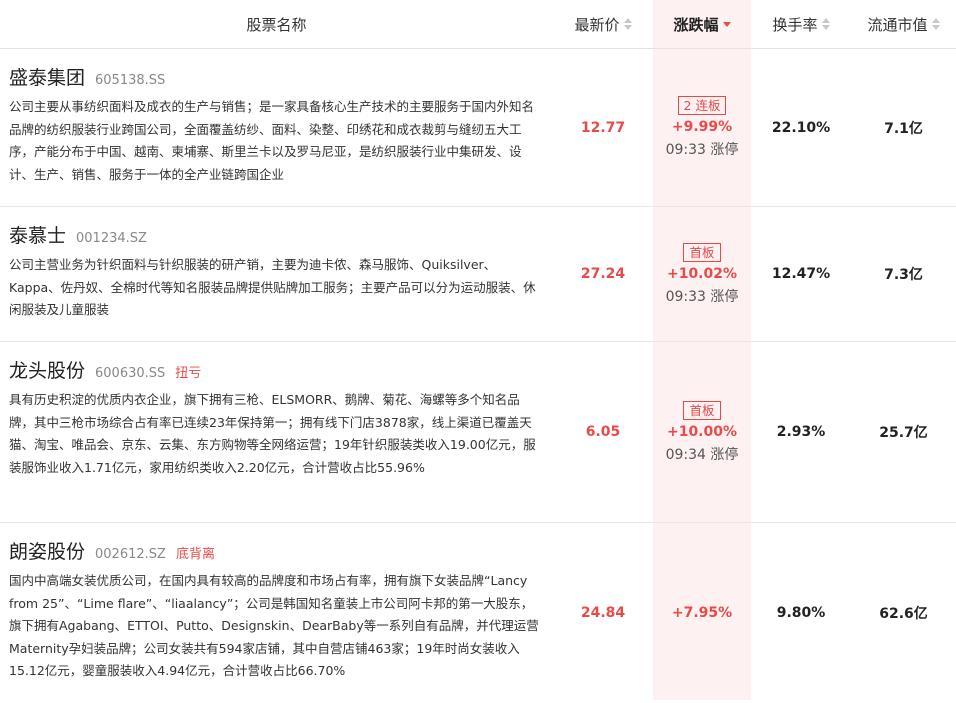  What do you see at coordinates (801, 127) in the screenshot?
I see `turnover-rate: 22.10%` at bounding box center [801, 127].